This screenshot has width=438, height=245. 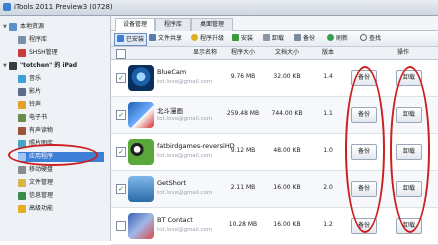 What do you see at coordinates (328, 187) in the screenshot?
I see `app-version: 2.0` at bounding box center [328, 187].